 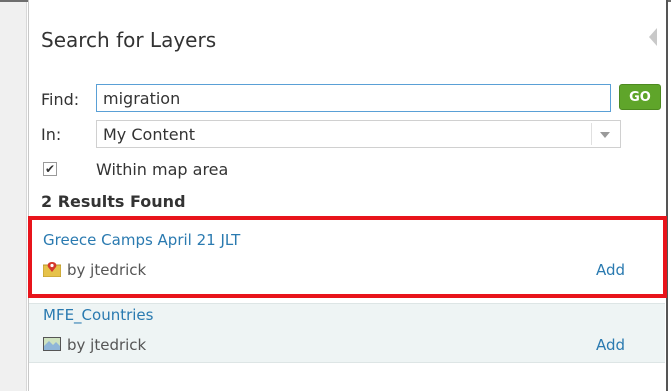 What do you see at coordinates (13, 195) in the screenshot?
I see `left-sidebar-strip` at bounding box center [13, 195].